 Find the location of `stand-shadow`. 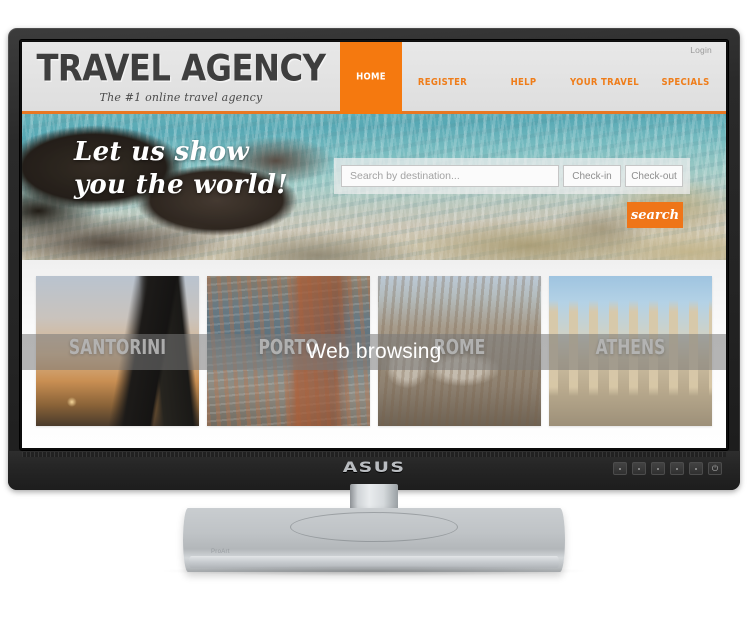

stand-shadow is located at coordinates (374, 571).